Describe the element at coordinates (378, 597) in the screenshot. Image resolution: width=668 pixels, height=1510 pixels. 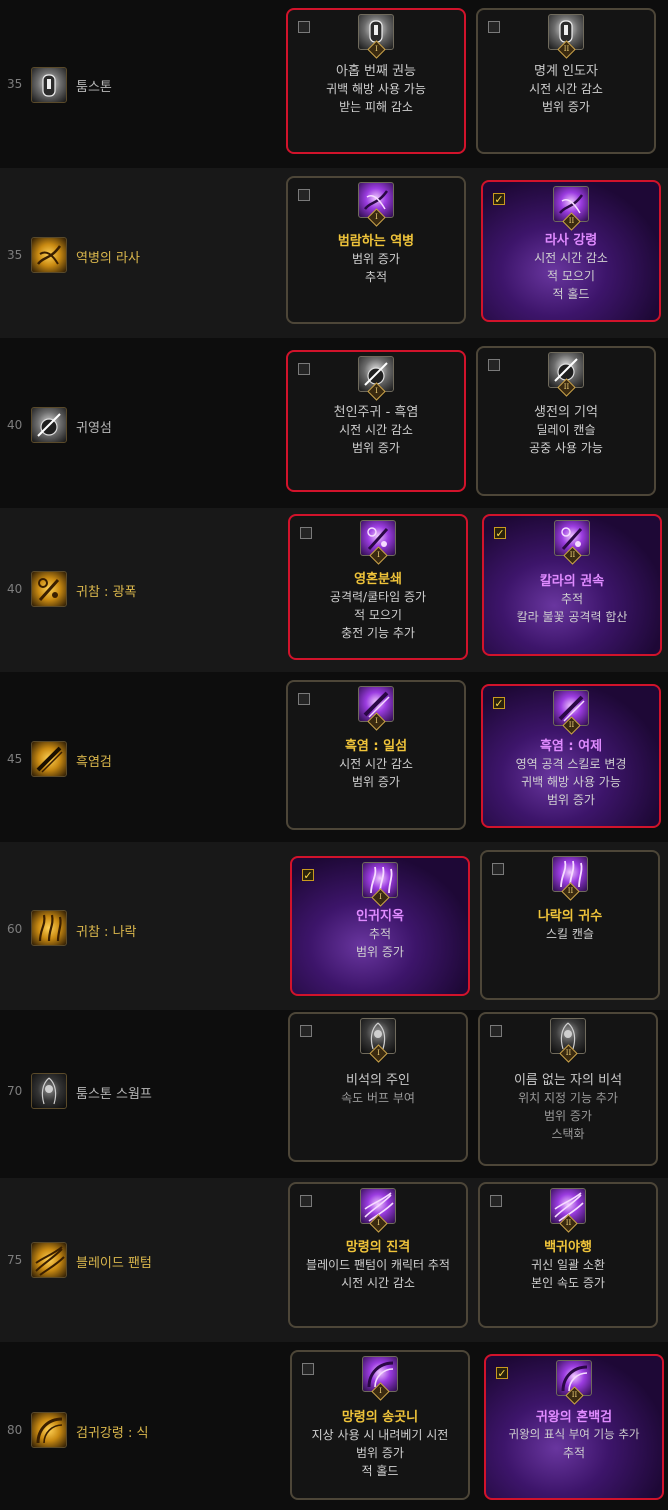
I see `talent-effect: 공격력/쿨타임 증가` at that location.